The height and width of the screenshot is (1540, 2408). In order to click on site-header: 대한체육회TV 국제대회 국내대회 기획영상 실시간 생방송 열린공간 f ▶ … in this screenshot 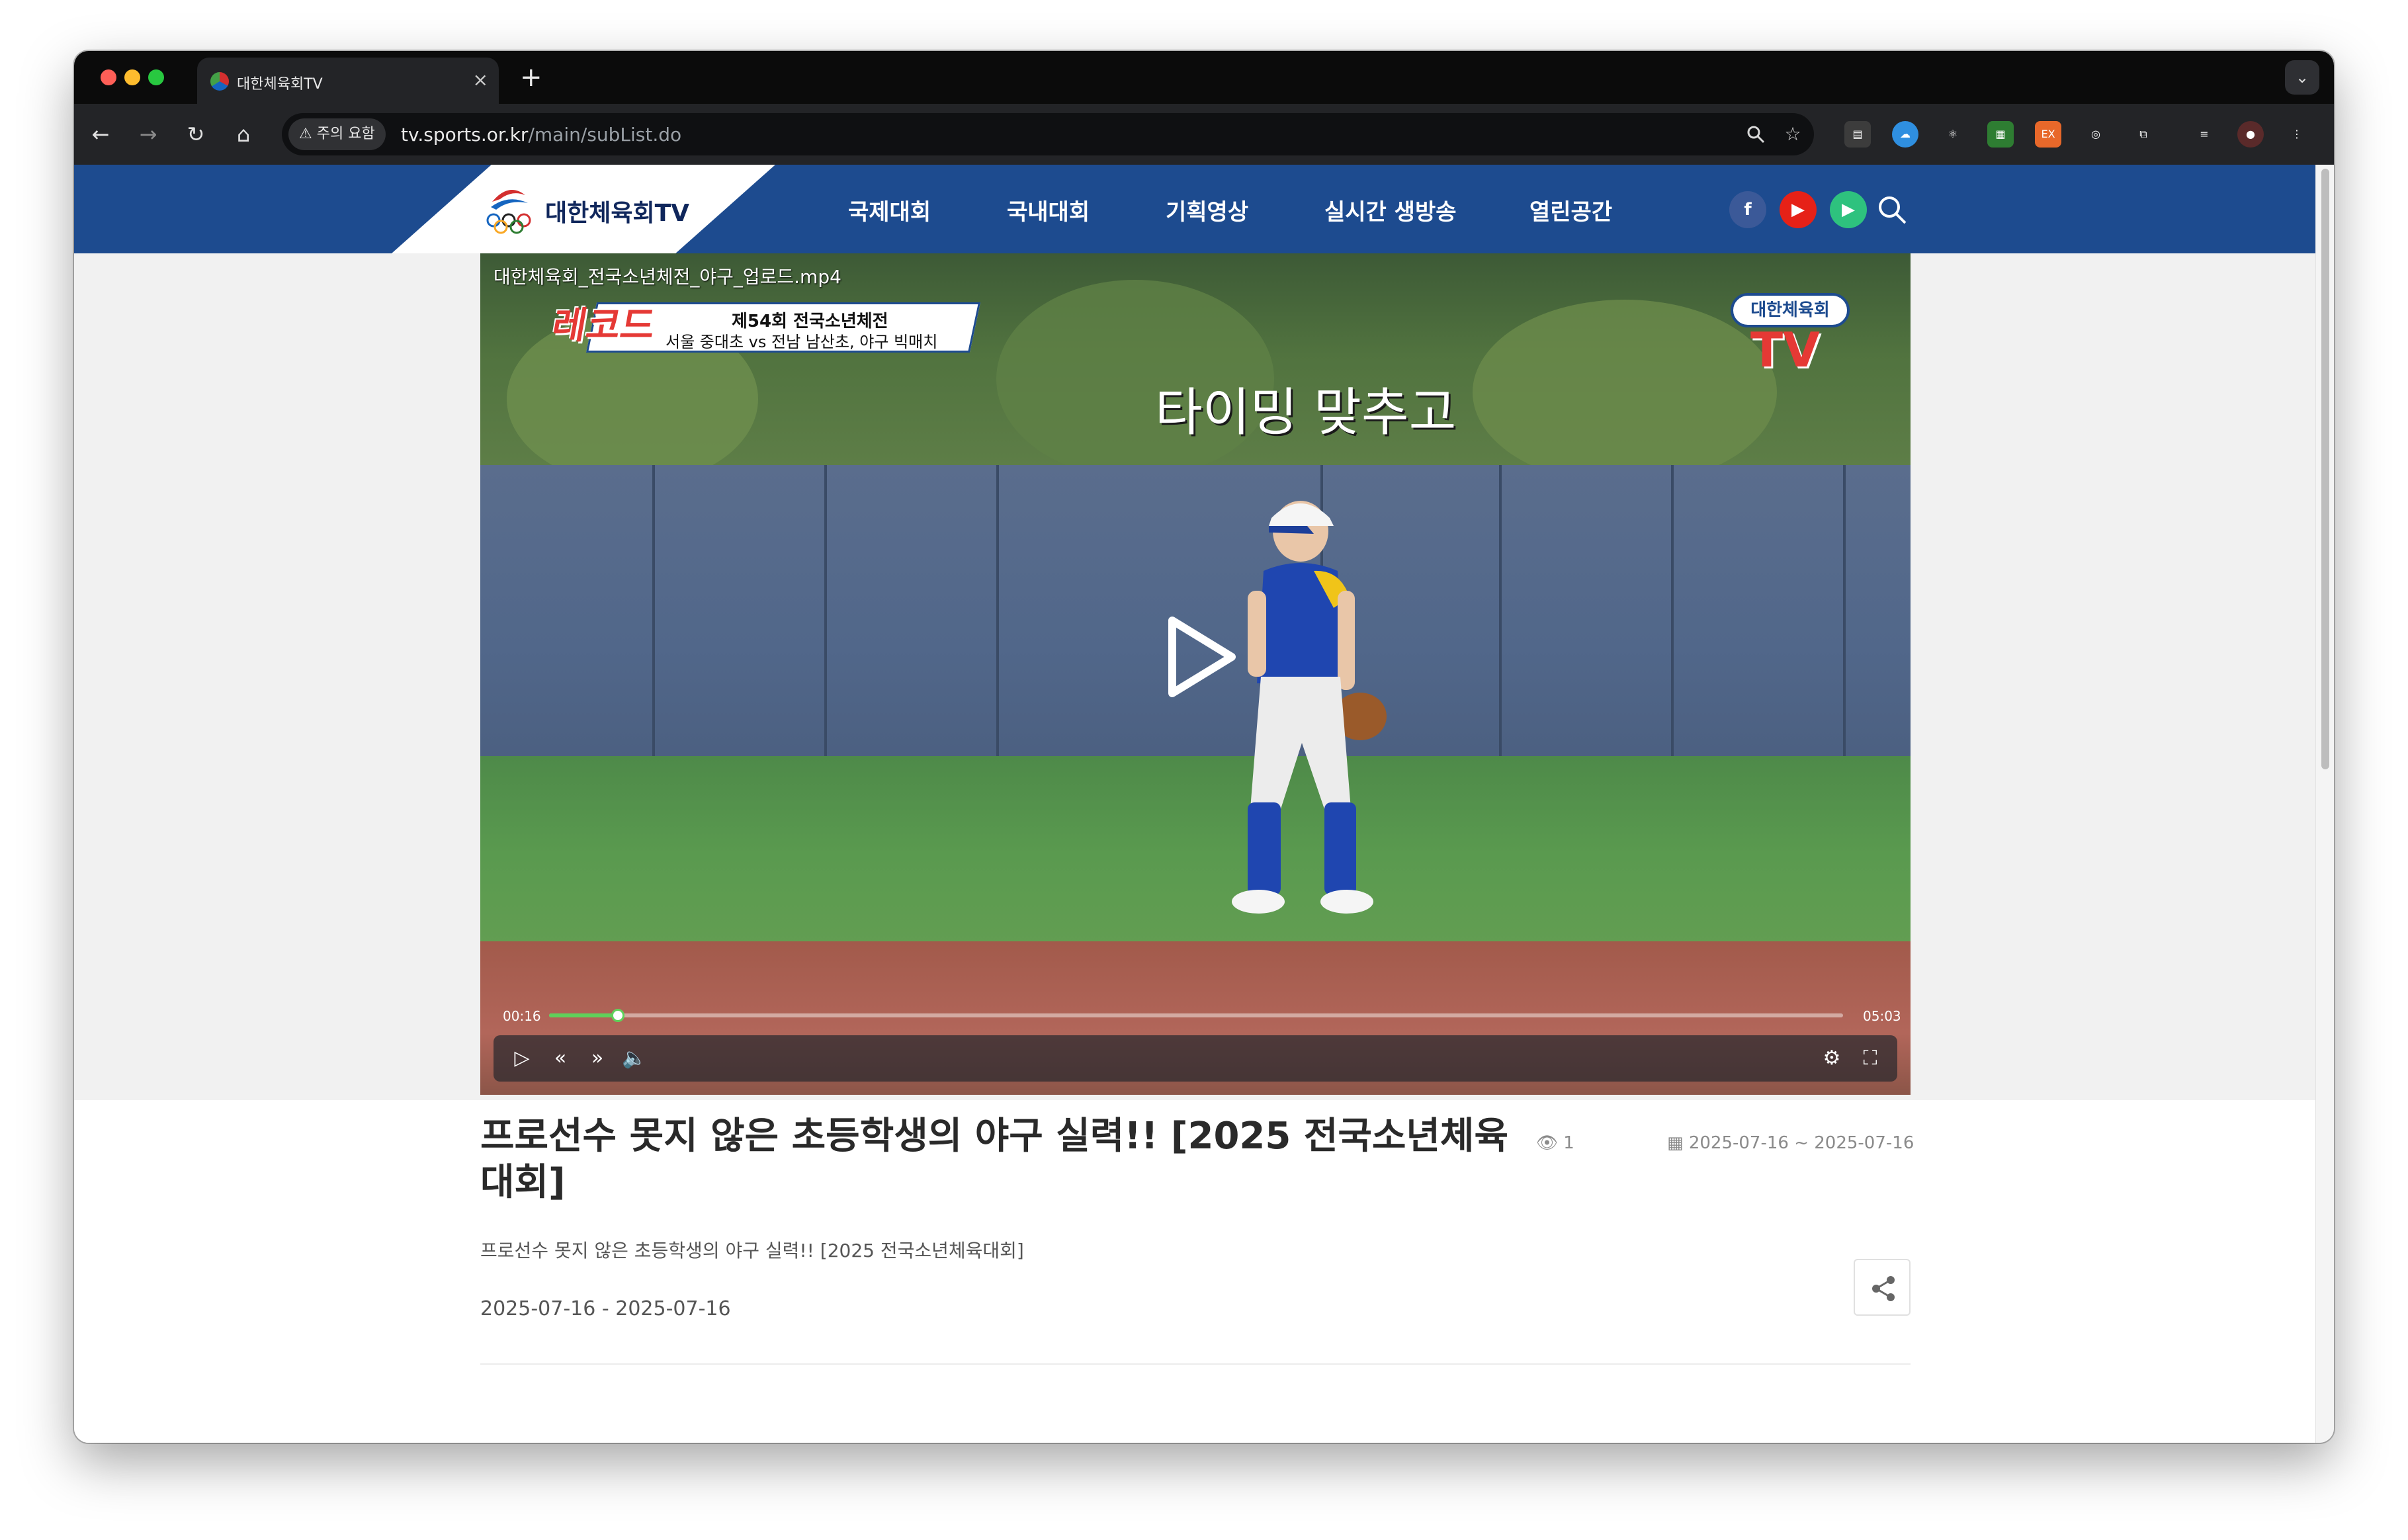, I will do `click(1194, 209)`.